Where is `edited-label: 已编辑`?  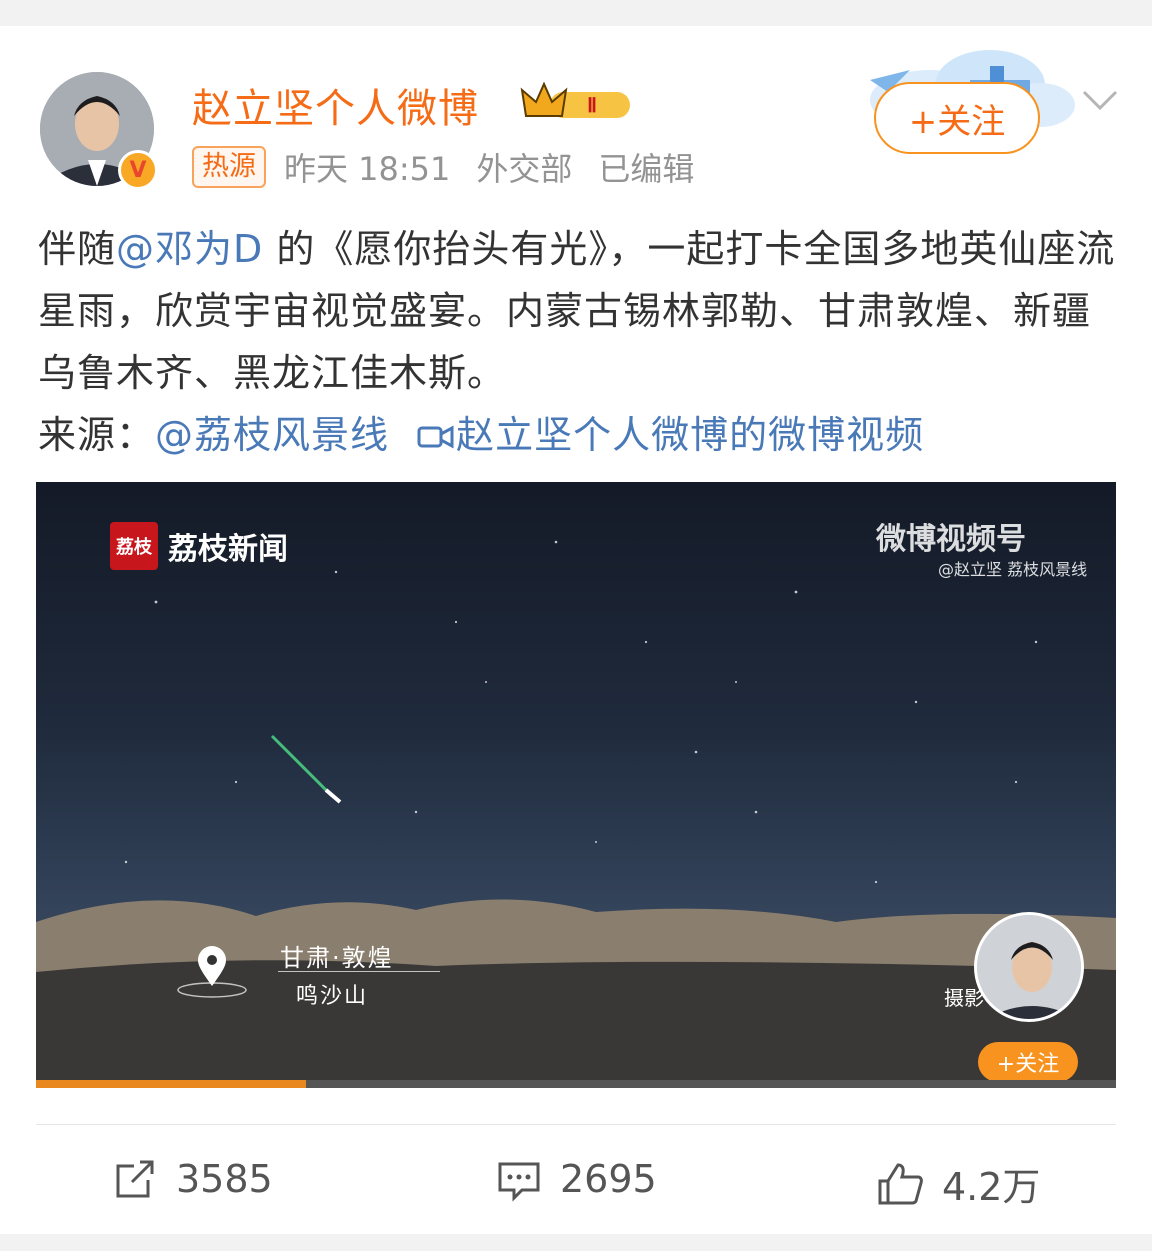 edited-label: 已编辑 is located at coordinates (646, 167).